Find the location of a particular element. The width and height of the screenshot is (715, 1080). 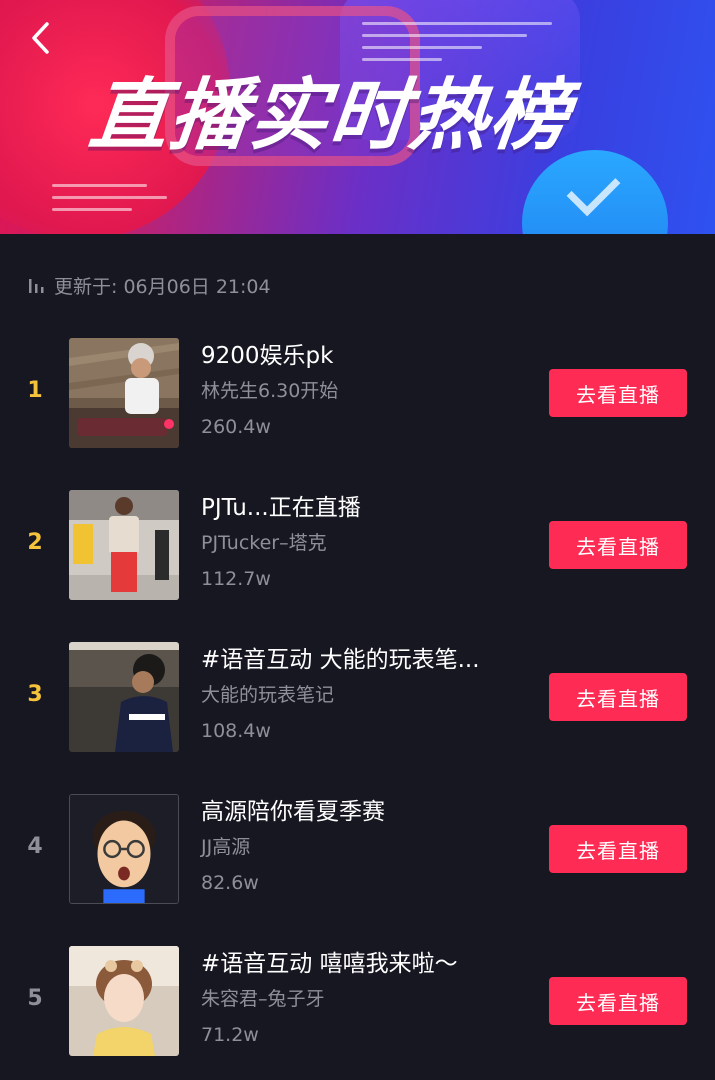

list-item: 2 PJTu...正在直播 PJTucker–塔克 112.7w 去看直播 is located at coordinates (357, 546).